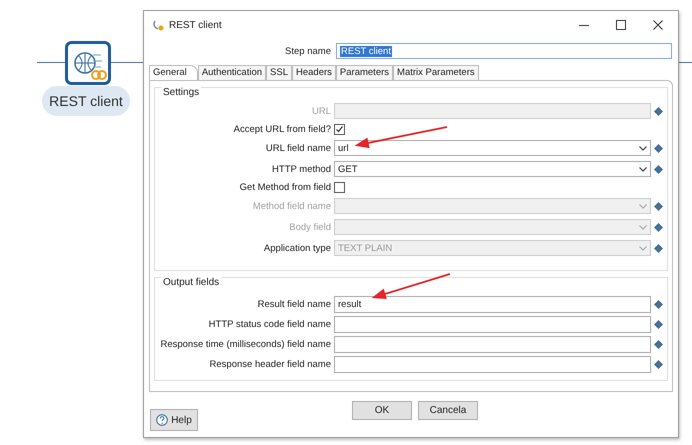 This screenshot has width=692, height=445. What do you see at coordinates (269, 324) in the screenshot?
I see `field-label: HTTP status code field name` at bounding box center [269, 324].